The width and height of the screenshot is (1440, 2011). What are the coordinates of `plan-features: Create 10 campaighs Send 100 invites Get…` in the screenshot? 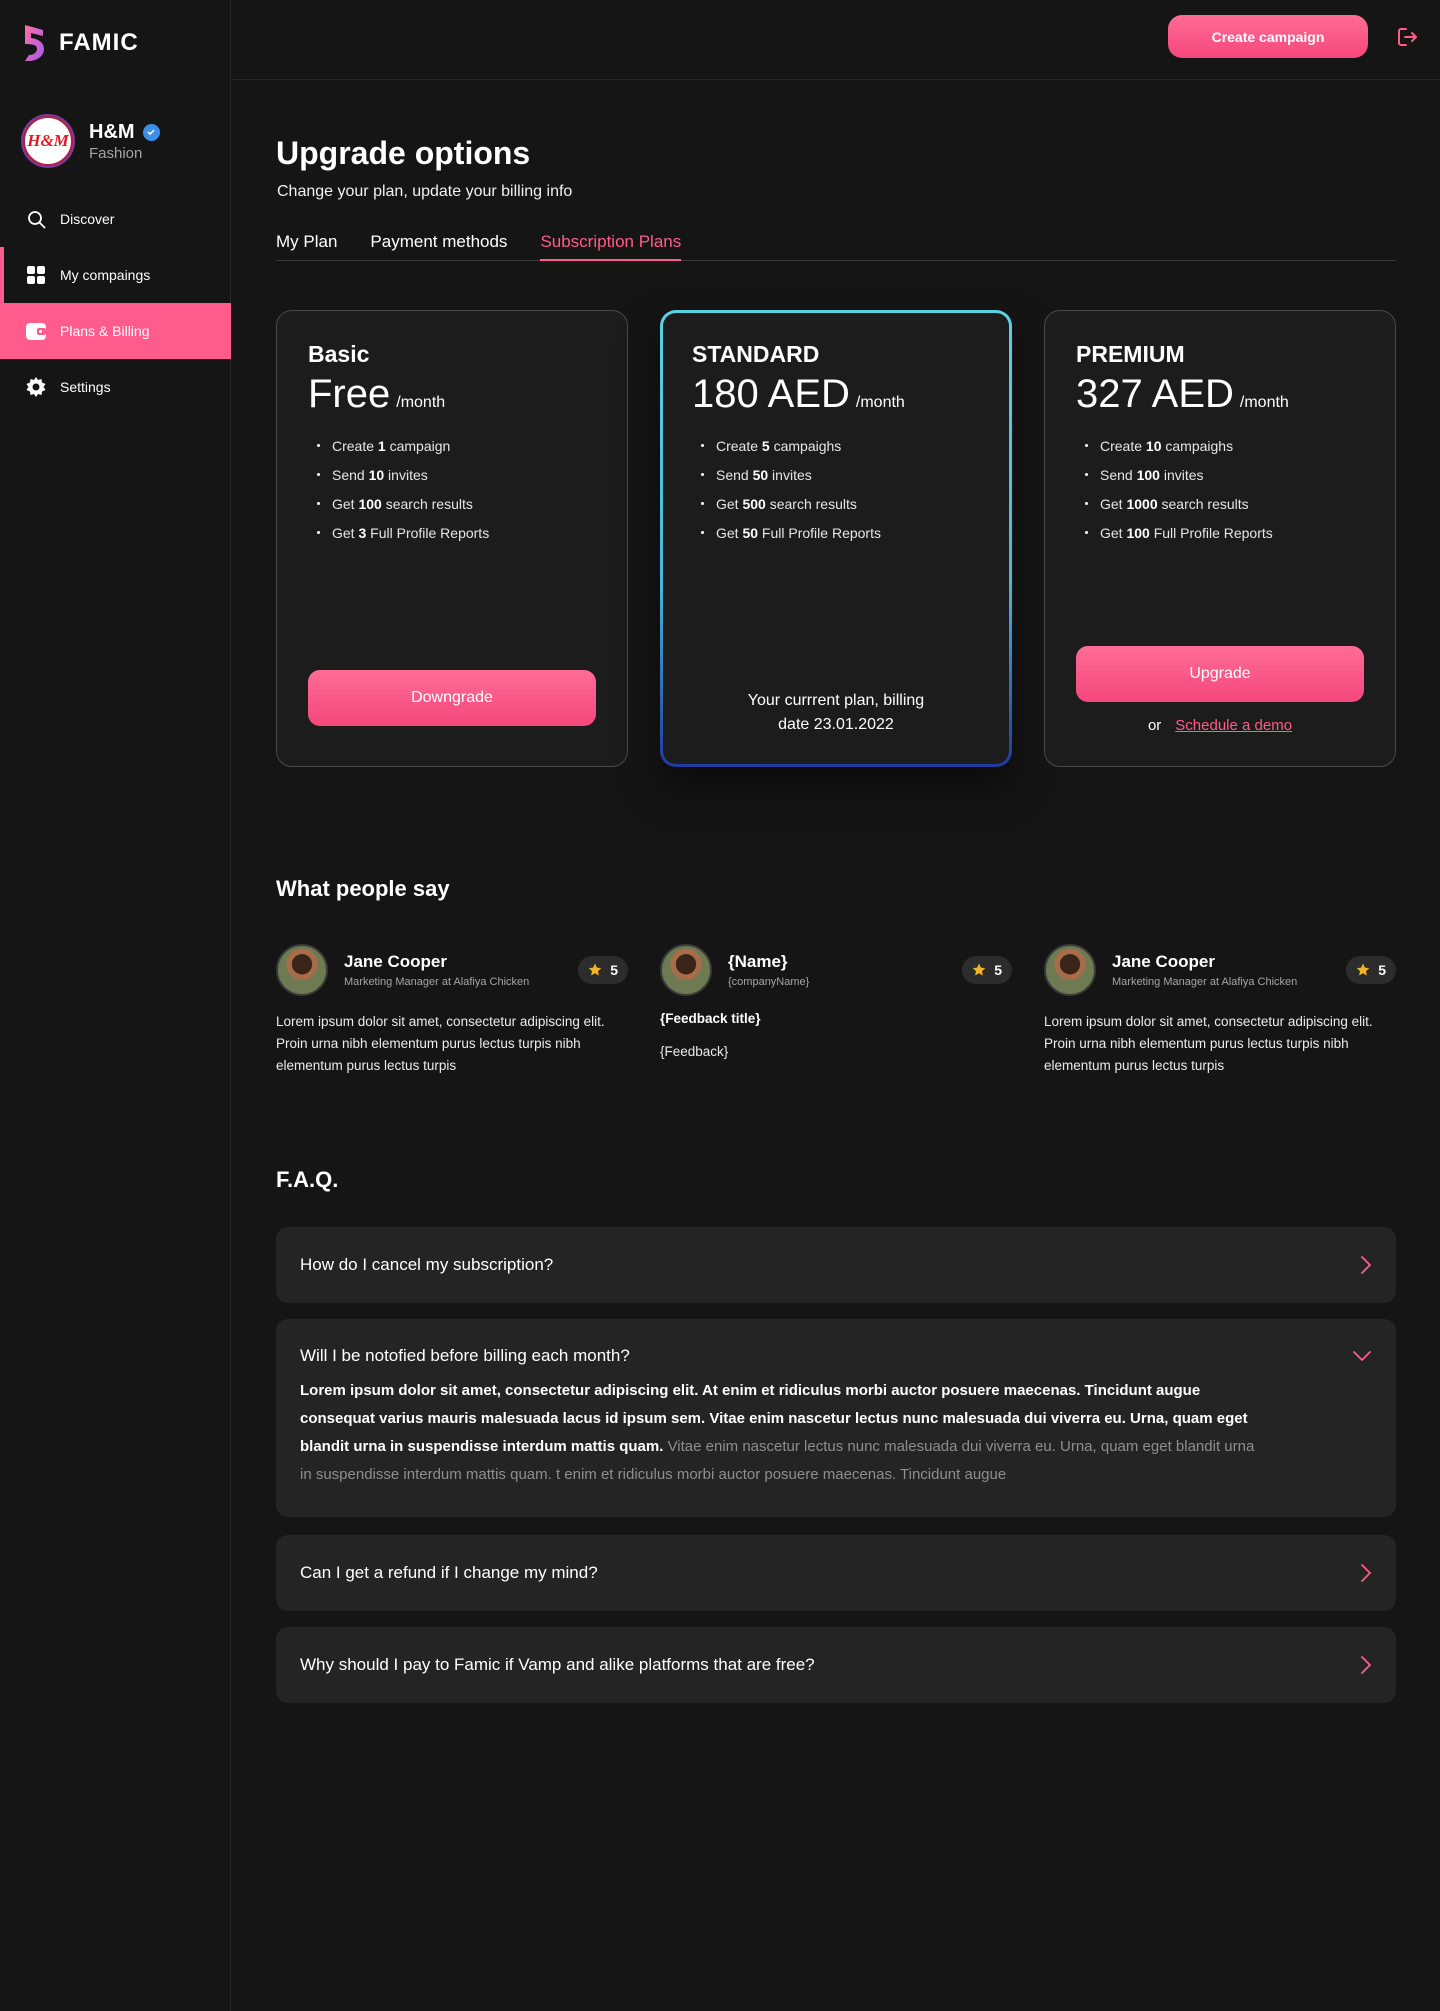 It's located at (1220, 489).